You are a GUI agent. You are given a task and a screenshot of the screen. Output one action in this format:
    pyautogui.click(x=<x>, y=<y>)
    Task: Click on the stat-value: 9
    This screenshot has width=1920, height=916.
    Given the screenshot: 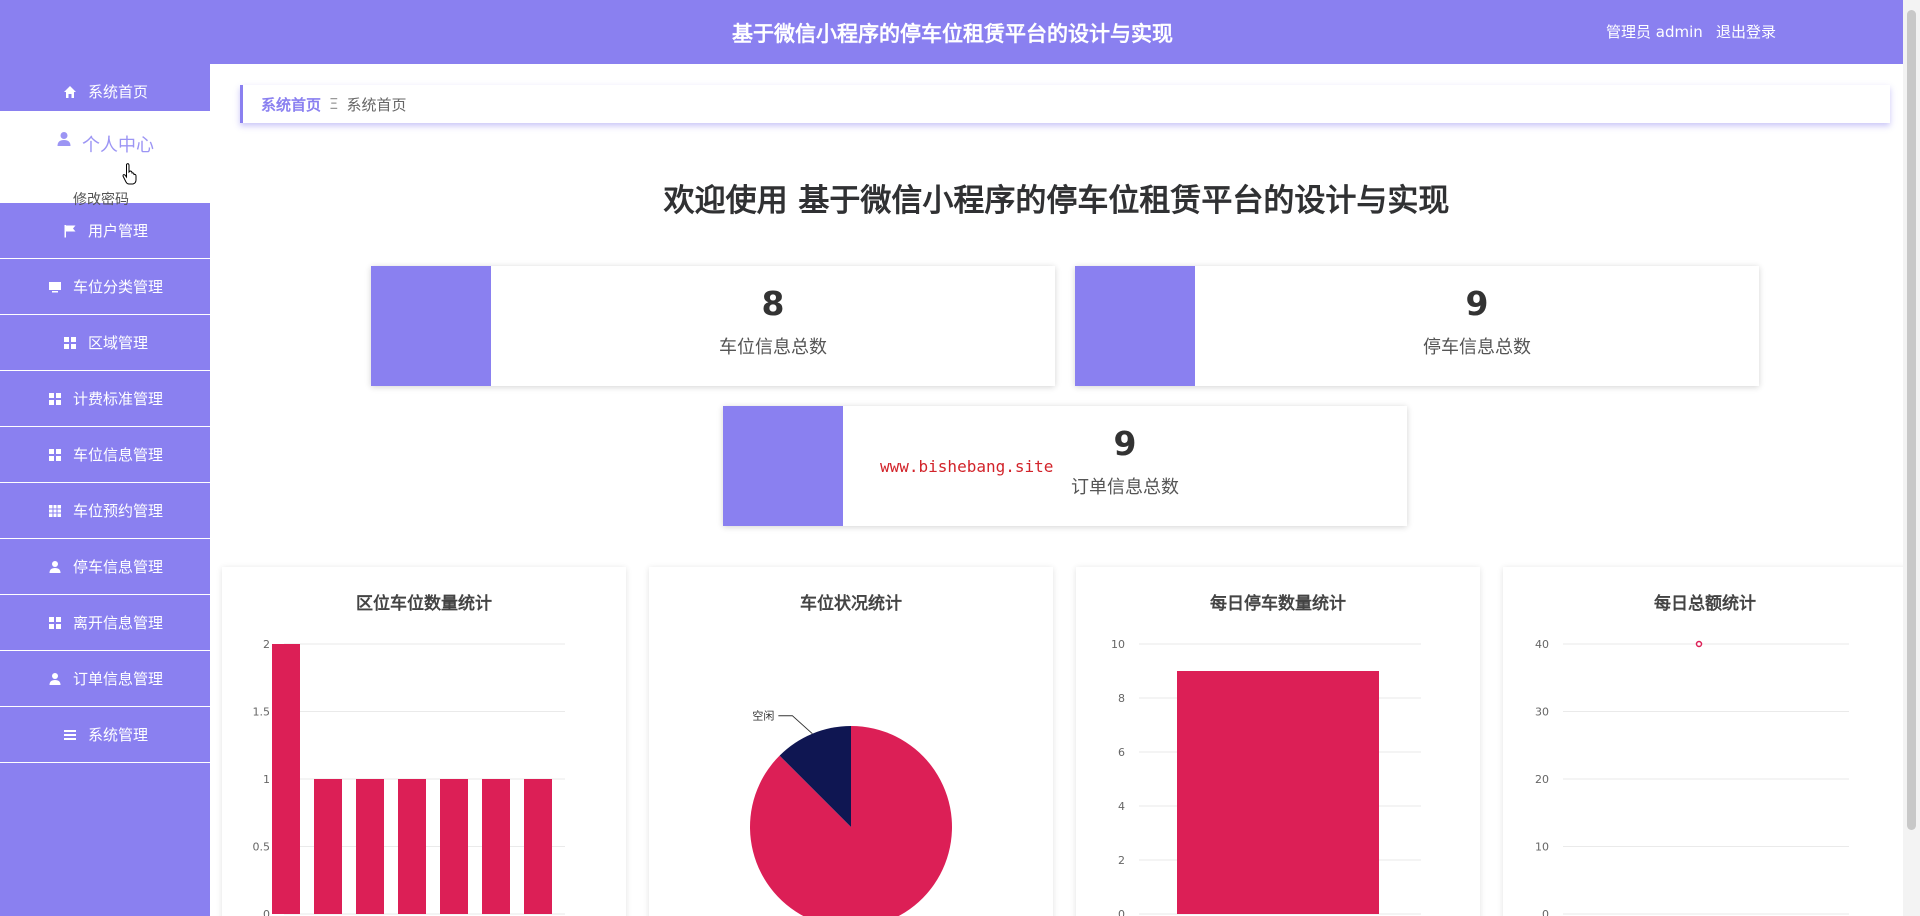 What is the action you would take?
    pyautogui.click(x=1477, y=303)
    